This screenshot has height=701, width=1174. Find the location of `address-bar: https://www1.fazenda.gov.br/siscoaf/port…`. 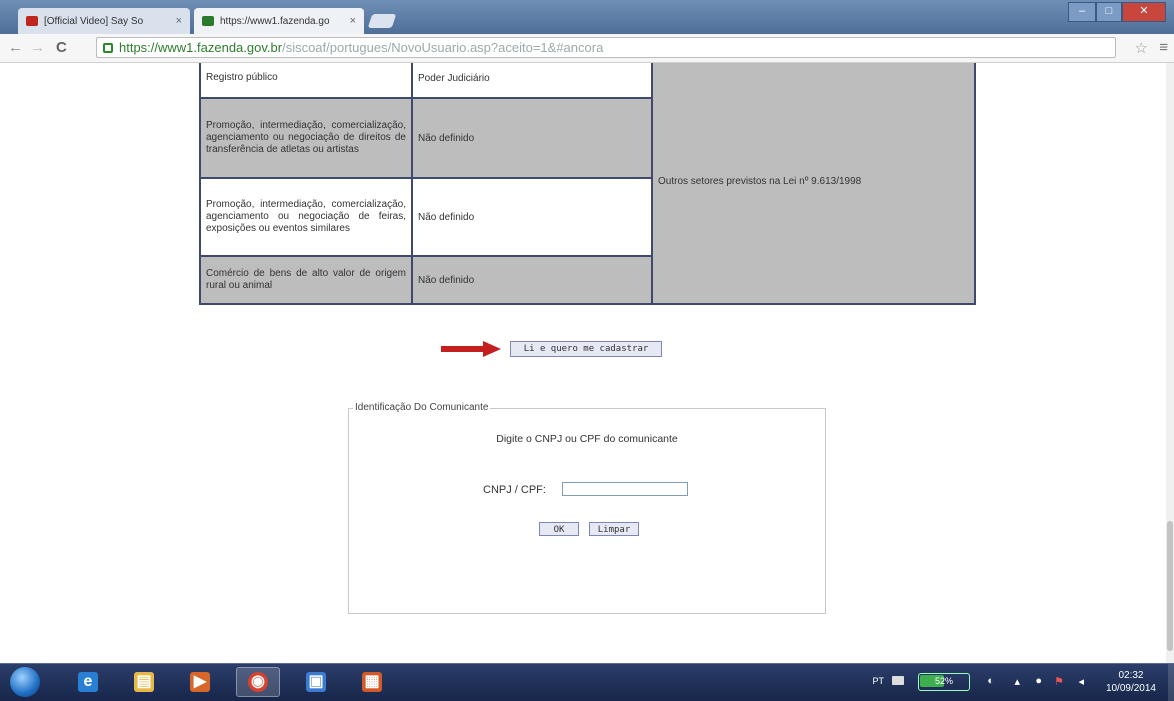

address-bar: https://www1.fazenda.gov.br/siscoaf/port… is located at coordinates (606, 47).